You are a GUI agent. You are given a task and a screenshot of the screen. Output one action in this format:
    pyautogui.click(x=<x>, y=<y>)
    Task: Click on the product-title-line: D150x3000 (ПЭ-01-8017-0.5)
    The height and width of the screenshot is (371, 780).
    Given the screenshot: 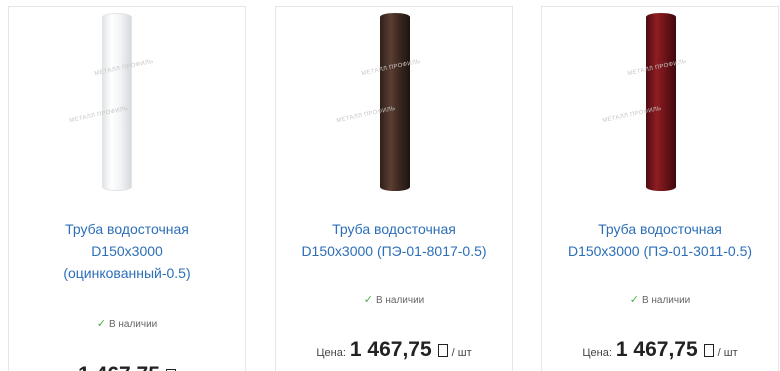 What is the action you would take?
    pyautogui.click(x=394, y=251)
    